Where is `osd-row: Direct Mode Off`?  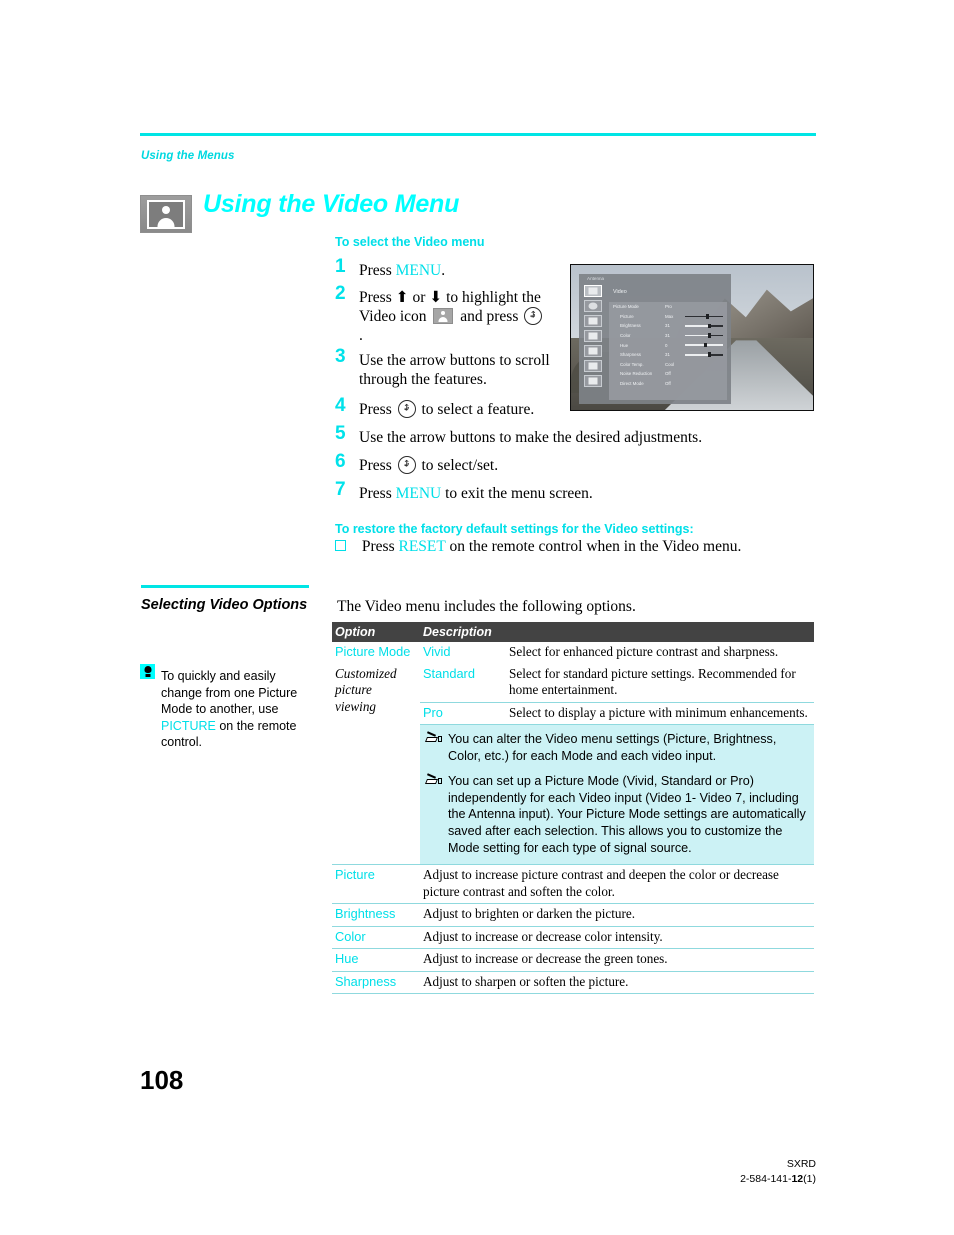 osd-row: Direct Mode Off is located at coordinates (668, 384).